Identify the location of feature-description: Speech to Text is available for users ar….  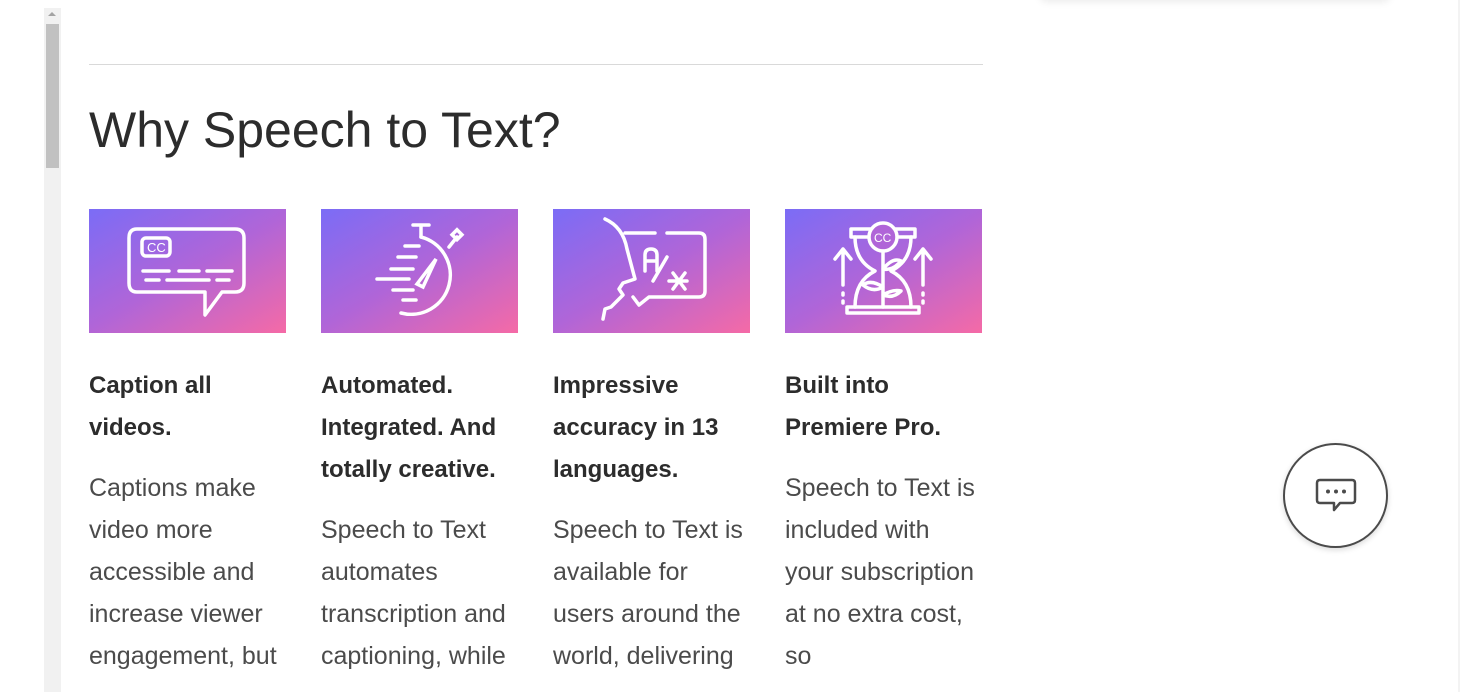
(648, 593).